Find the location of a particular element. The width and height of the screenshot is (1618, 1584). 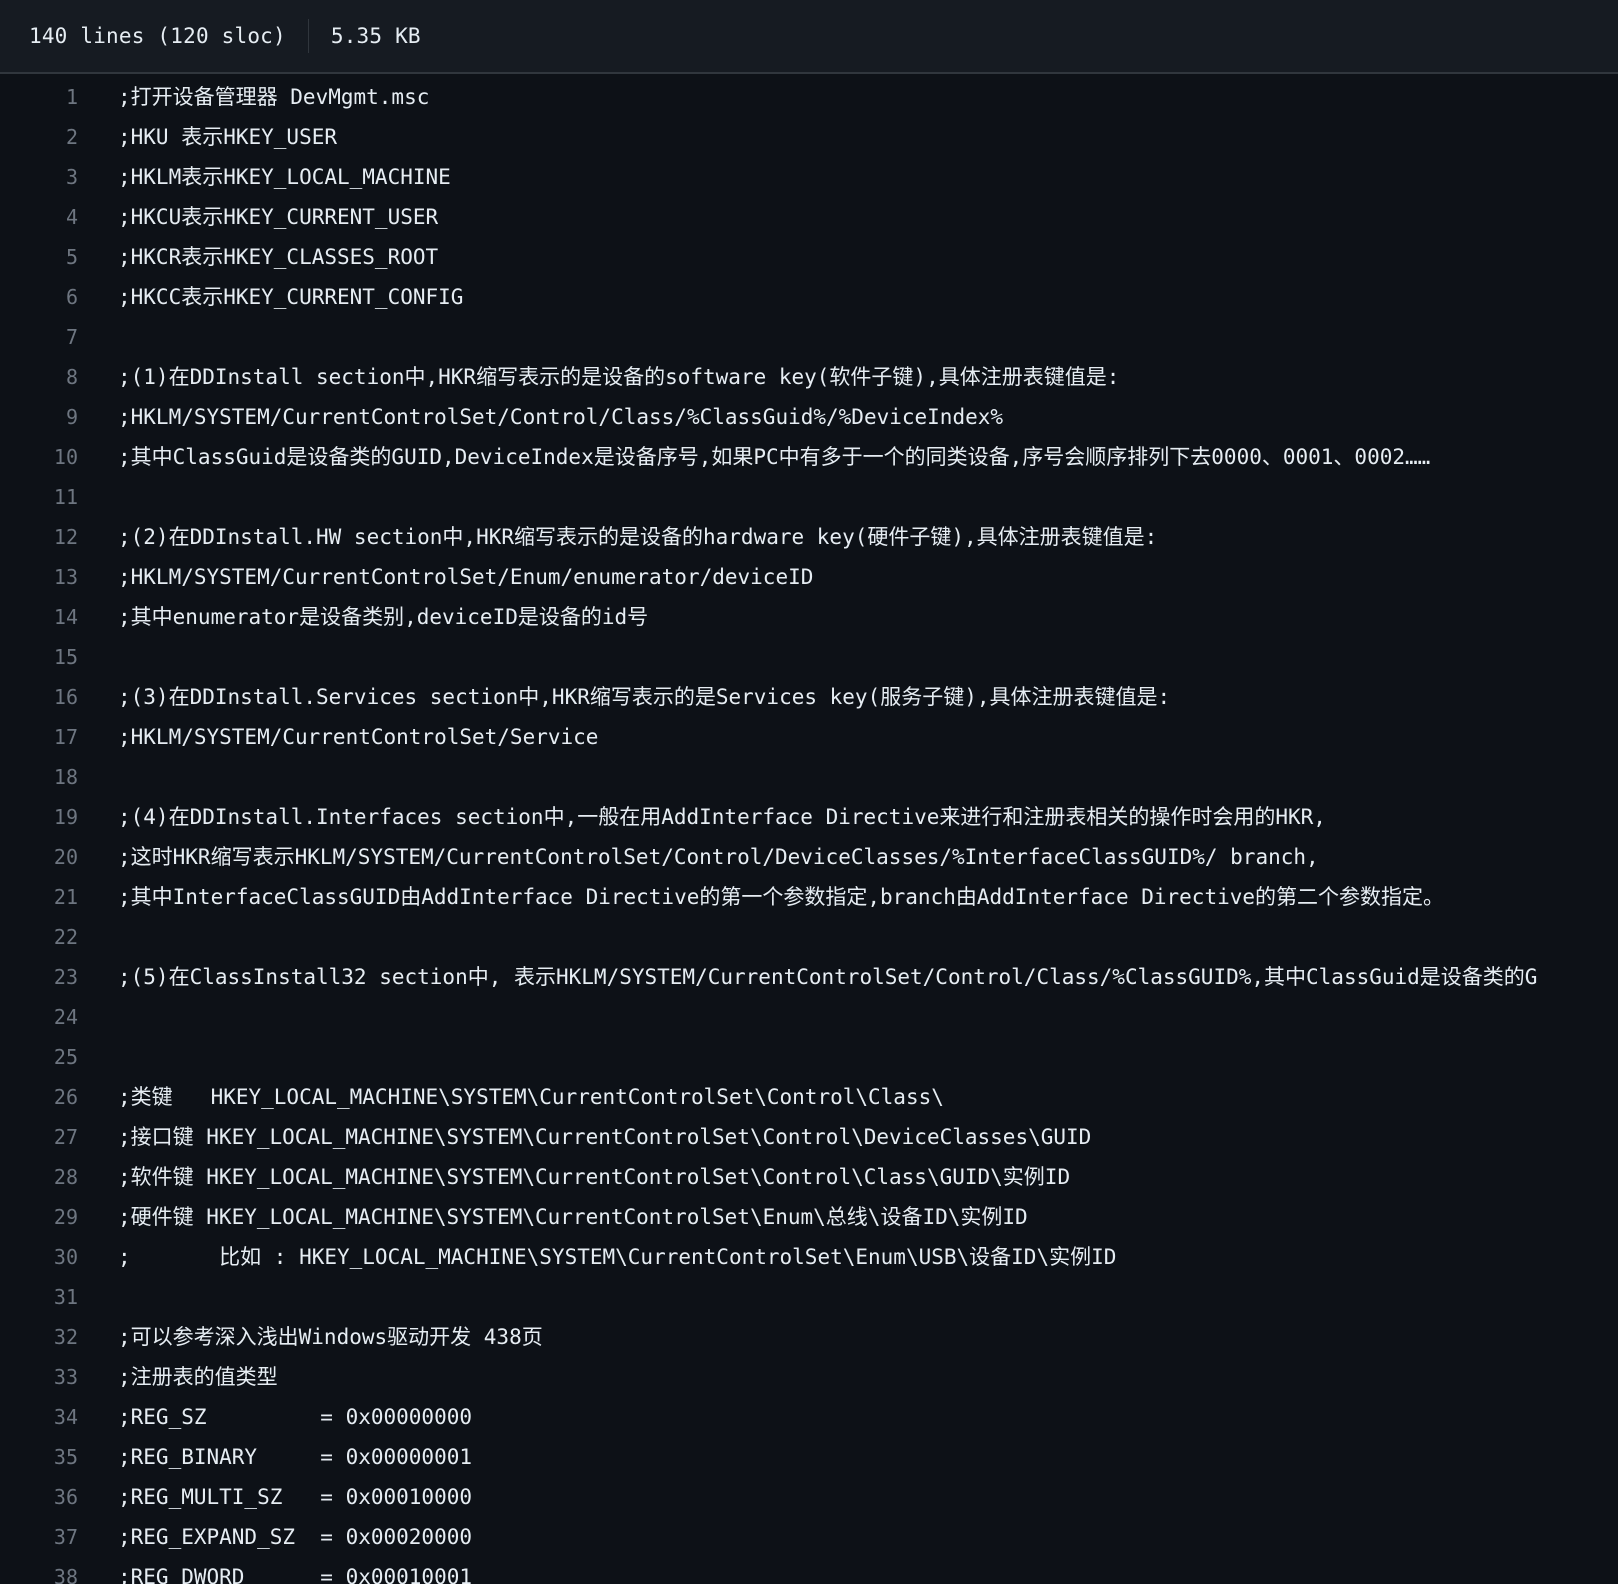

line-number: 19 is located at coordinates (39, 817).